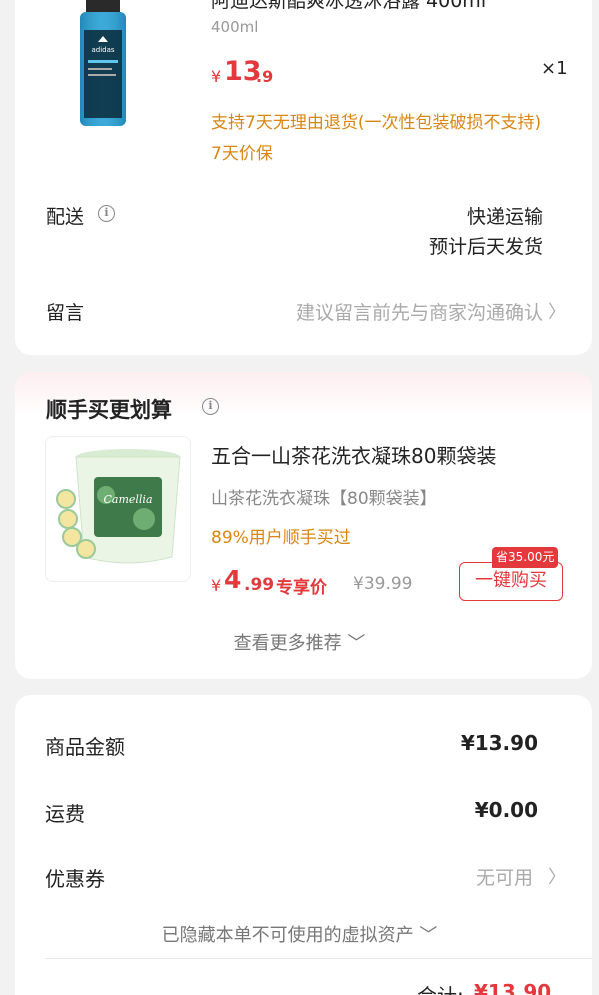 The image size is (599, 995). Describe the element at coordinates (485, 247) in the screenshot. I see `delivery-ship-time: 预计后天发货` at that location.